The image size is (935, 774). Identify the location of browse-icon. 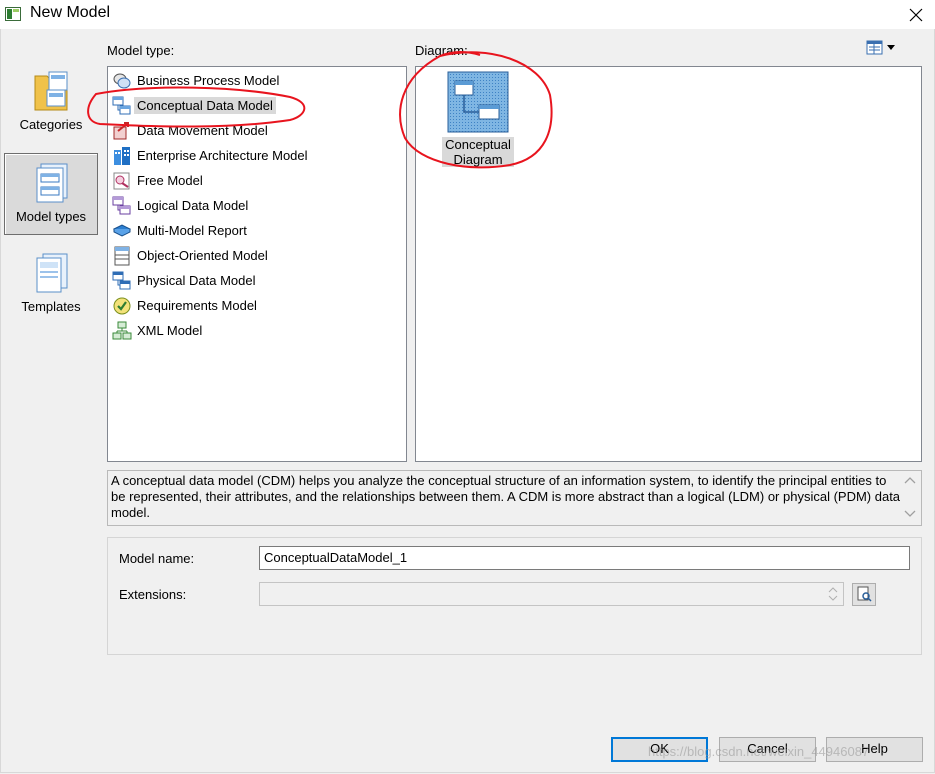
(864, 594).